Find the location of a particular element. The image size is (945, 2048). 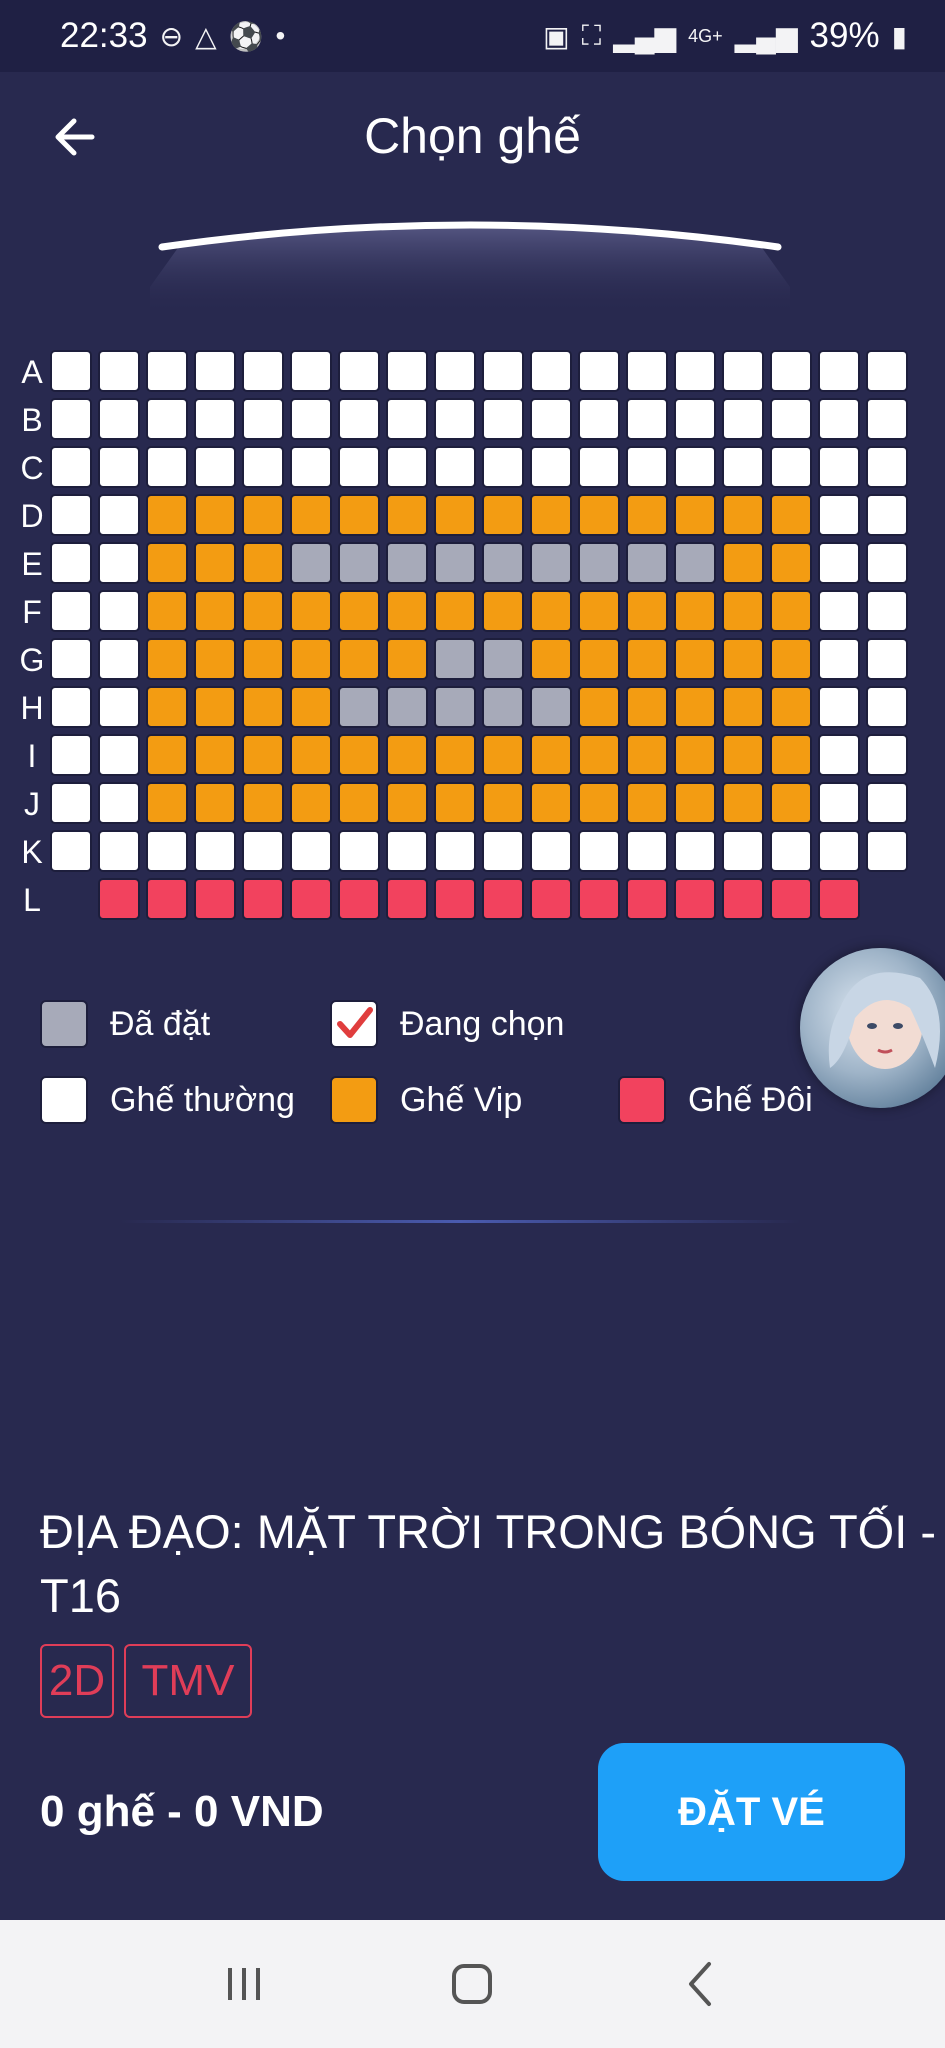

floating-avatar is located at coordinates (872, 1028).